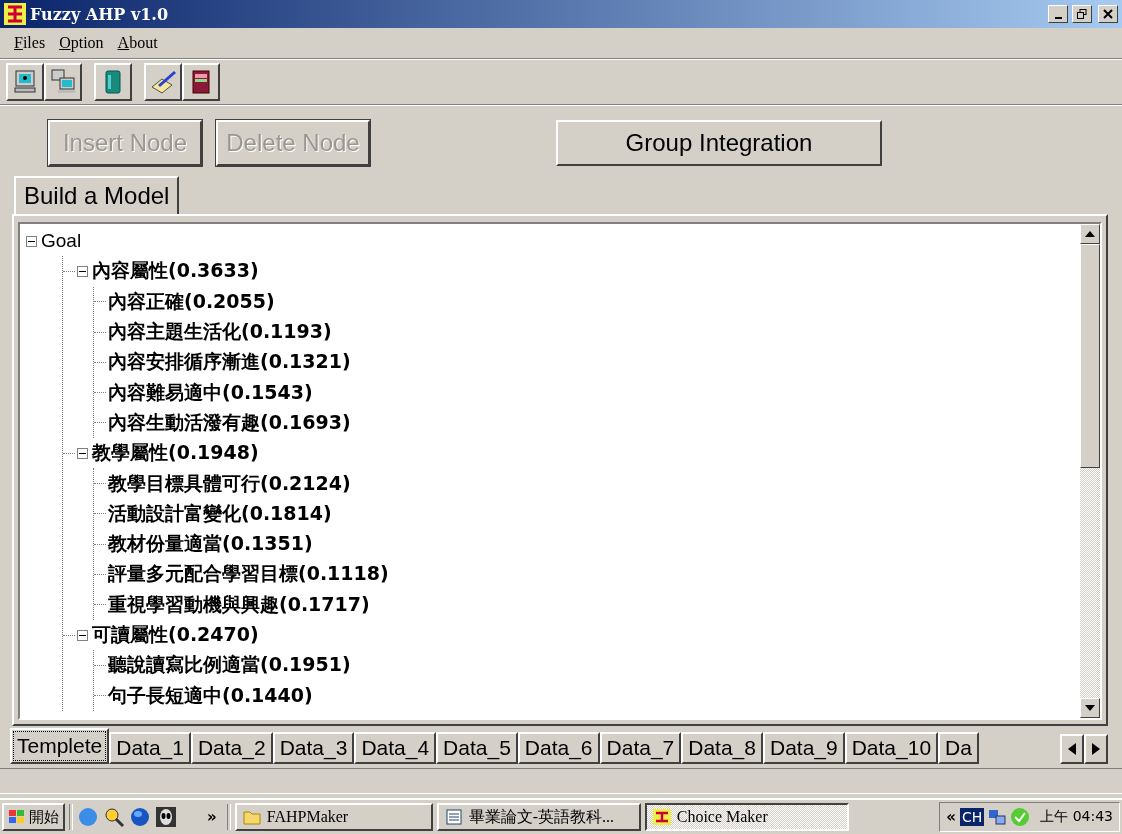 The width and height of the screenshot is (1122, 834). What do you see at coordinates (99, 14) in the screenshot?
I see `window-title: Fuzzy AHP v1.0` at bounding box center [99, 14].